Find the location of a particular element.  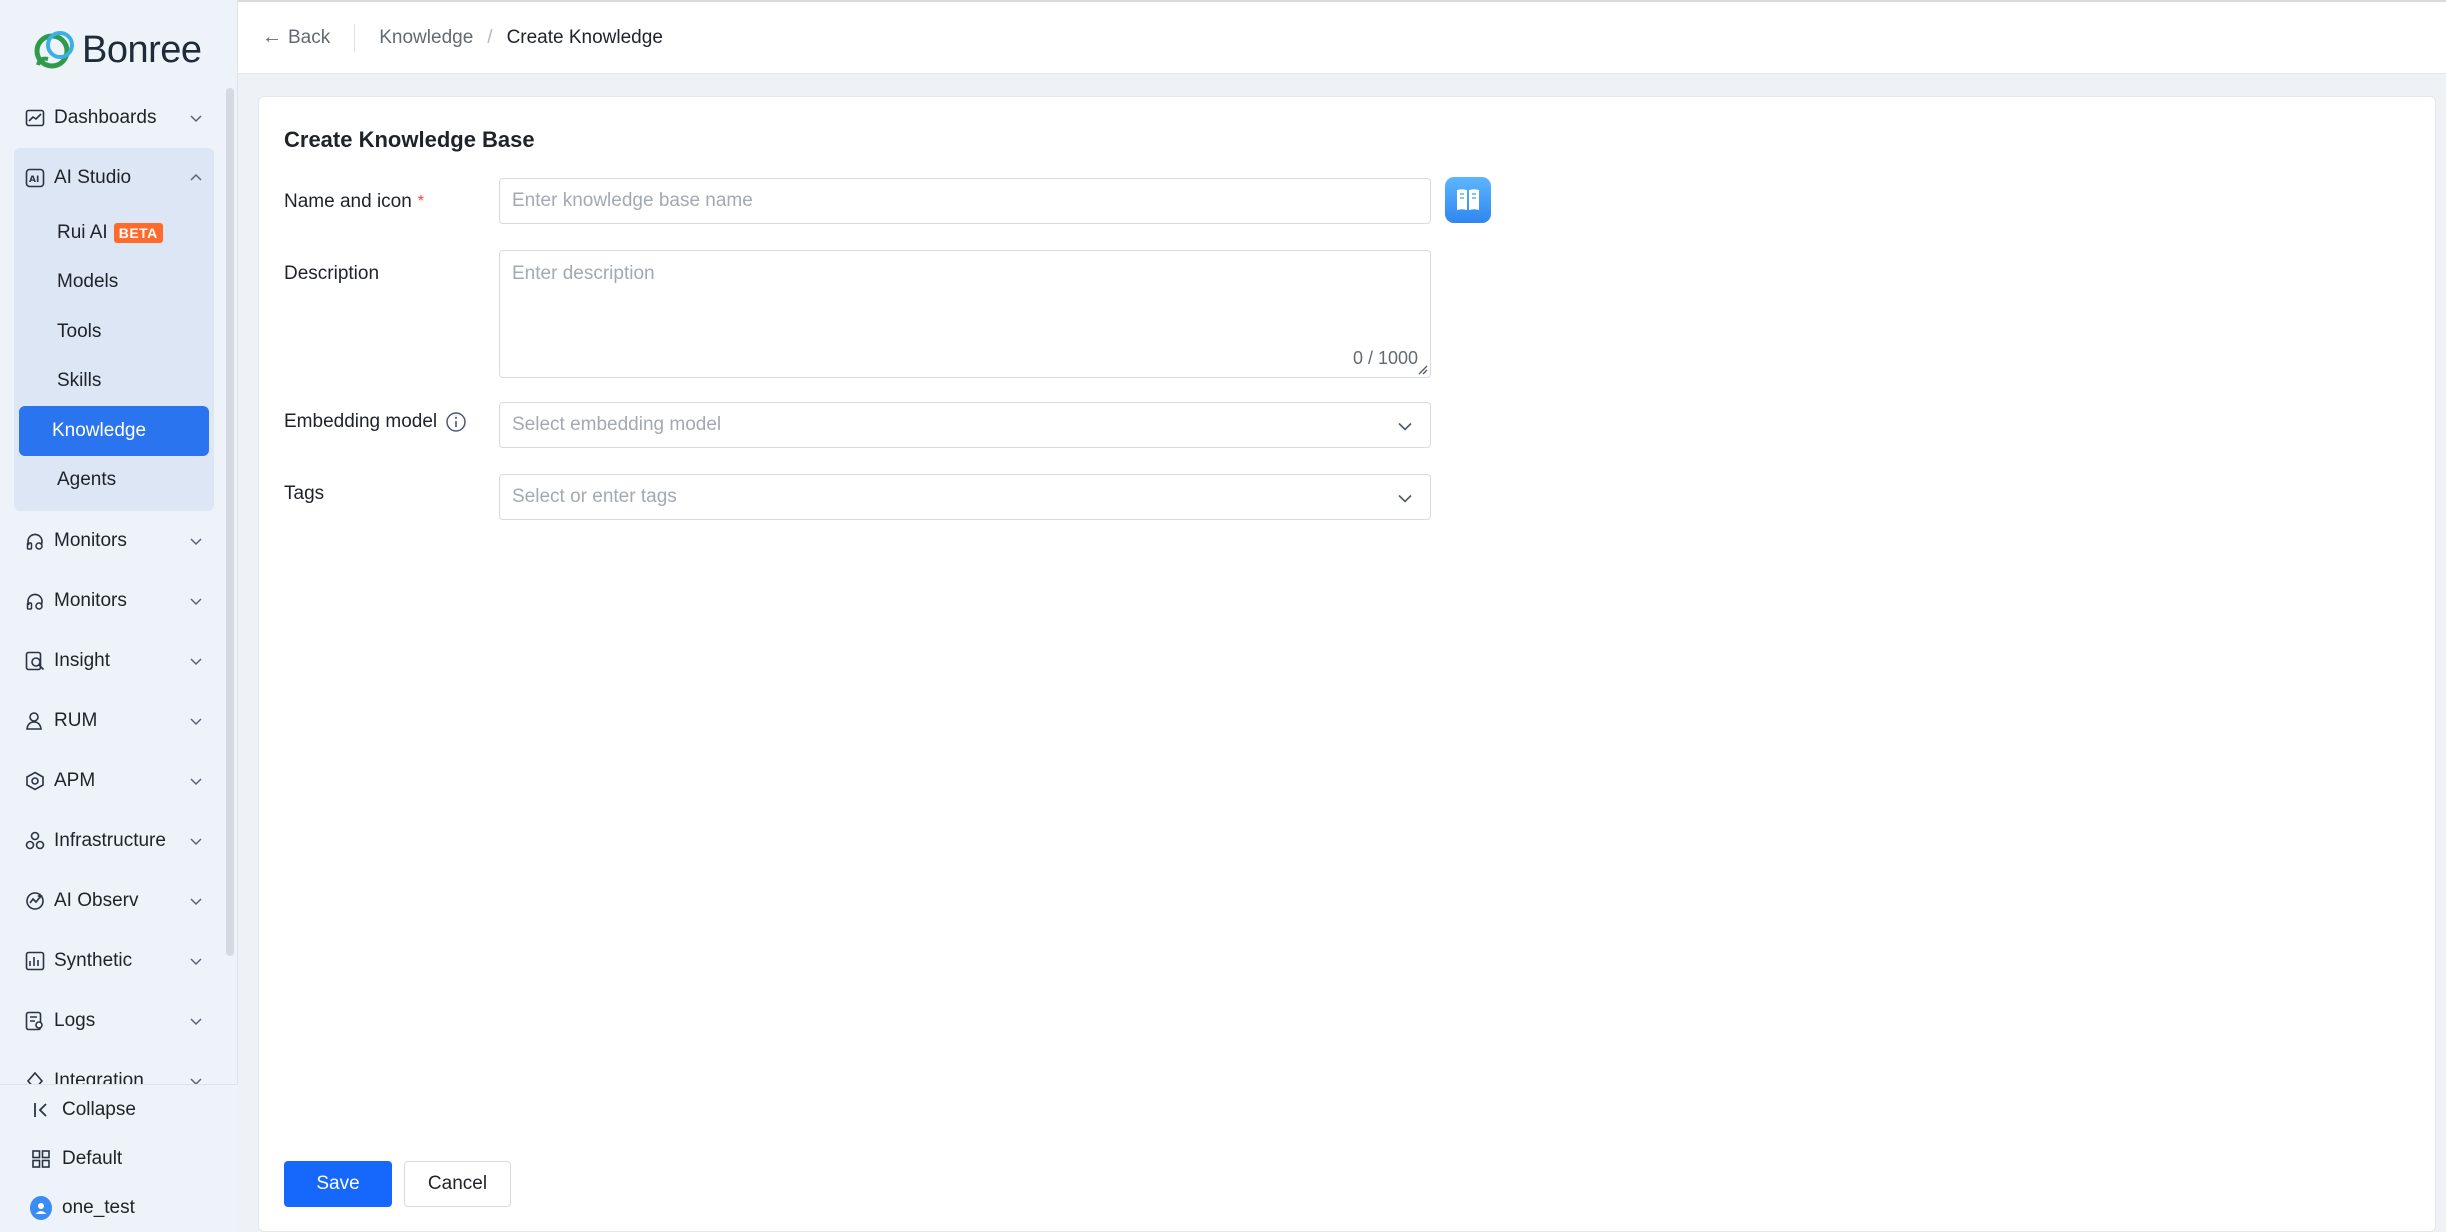

sidebar-item-logs: Logs is located at coordinates (114, 1021).